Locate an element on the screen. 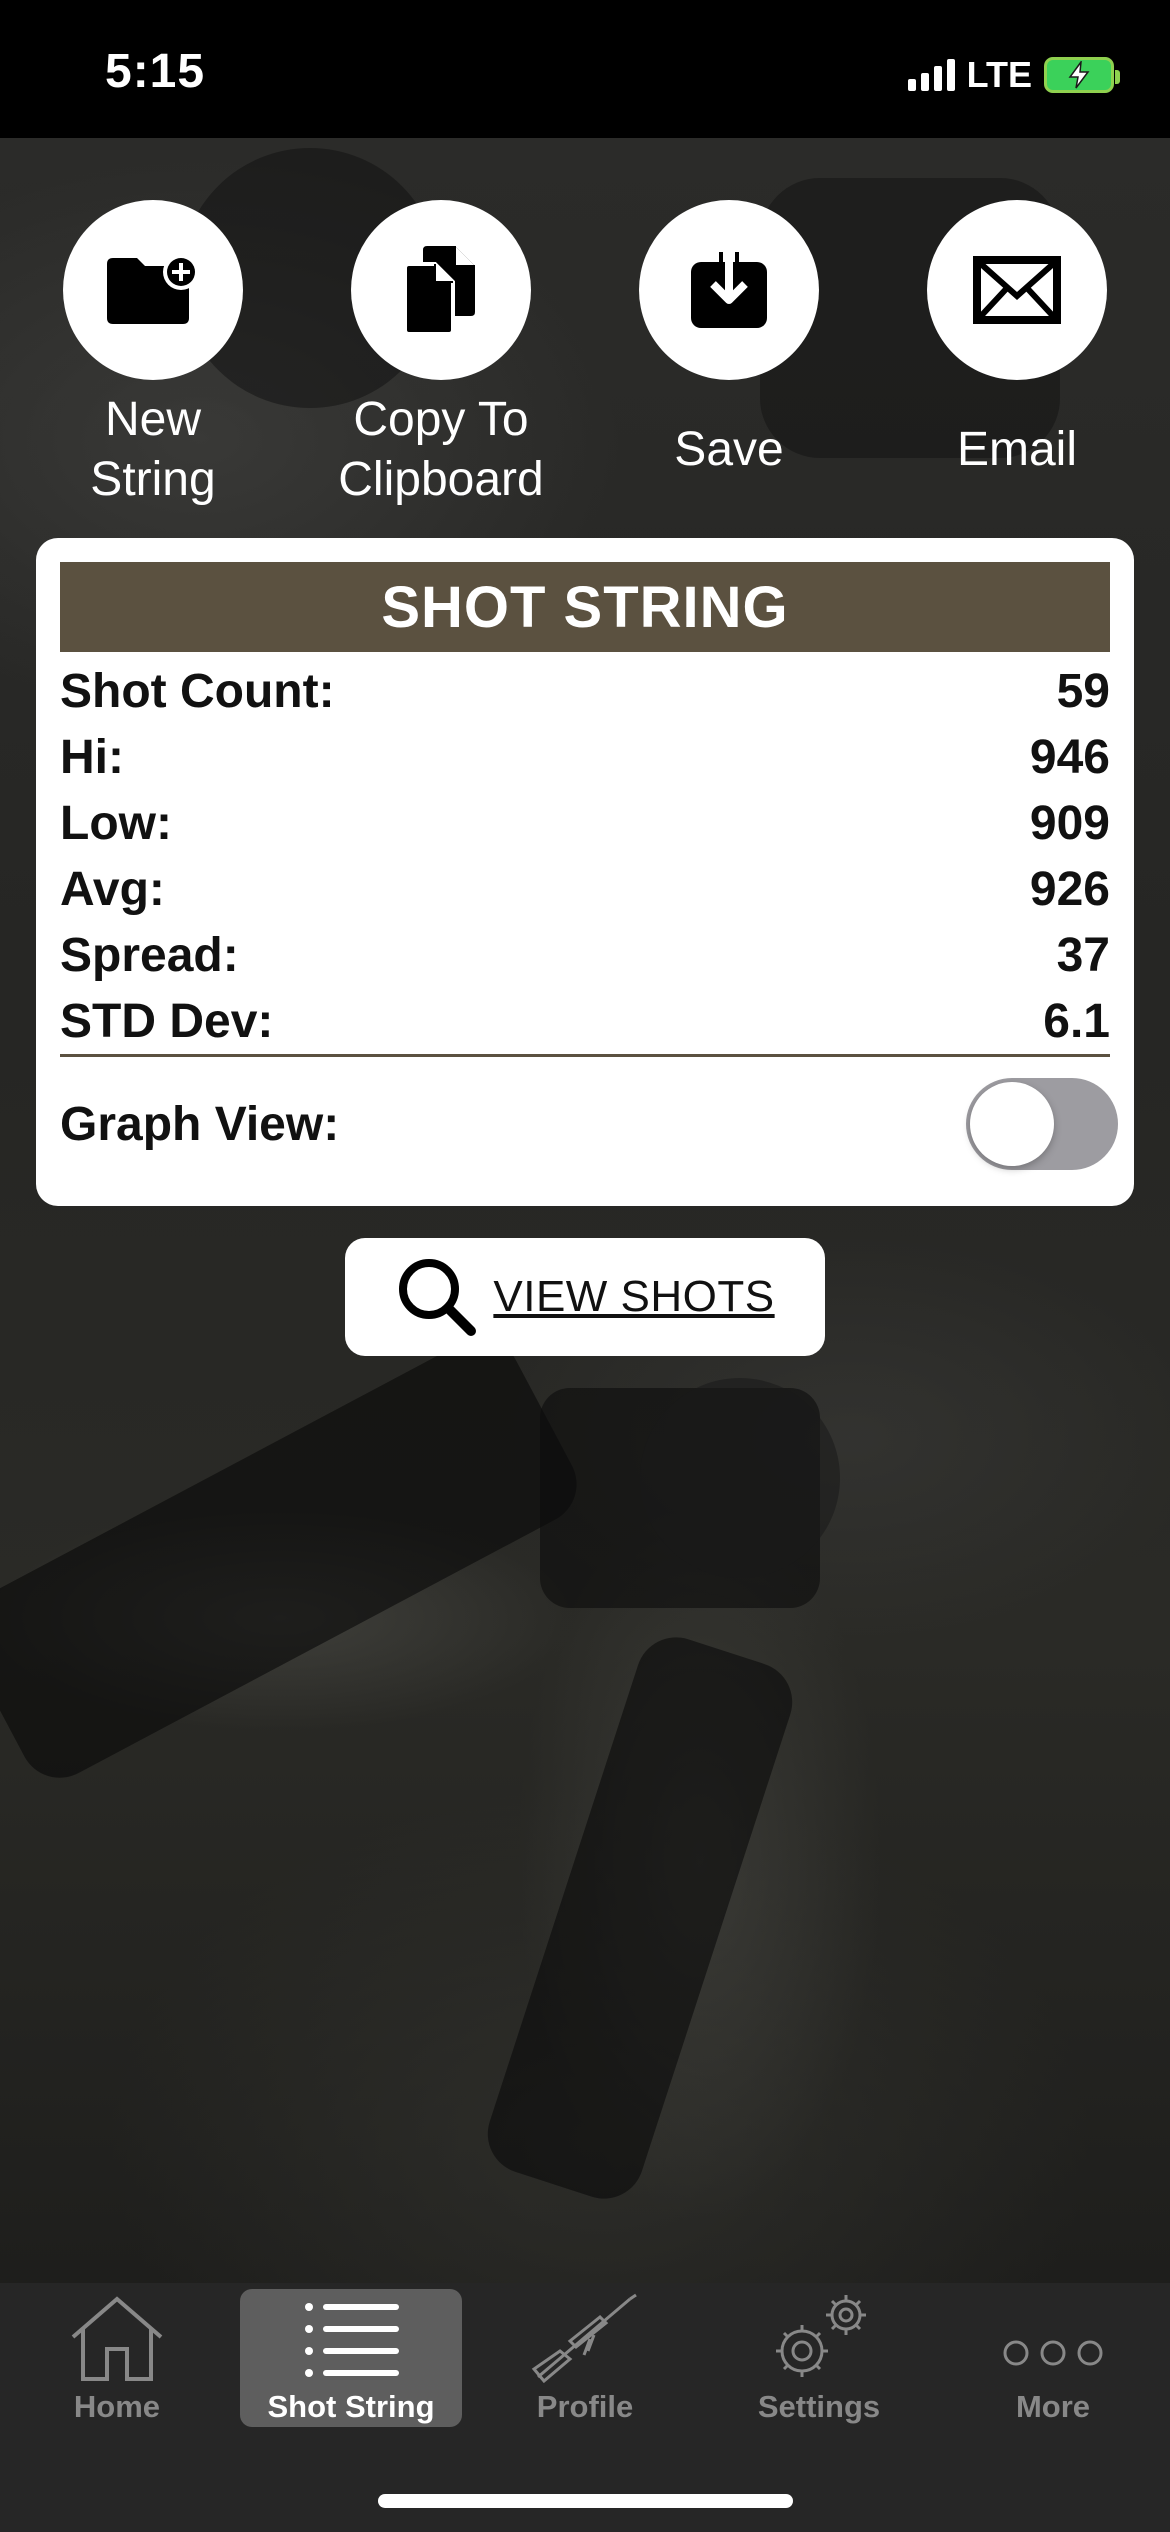  stat-value: 909 is located at coordinates (1069, 823).